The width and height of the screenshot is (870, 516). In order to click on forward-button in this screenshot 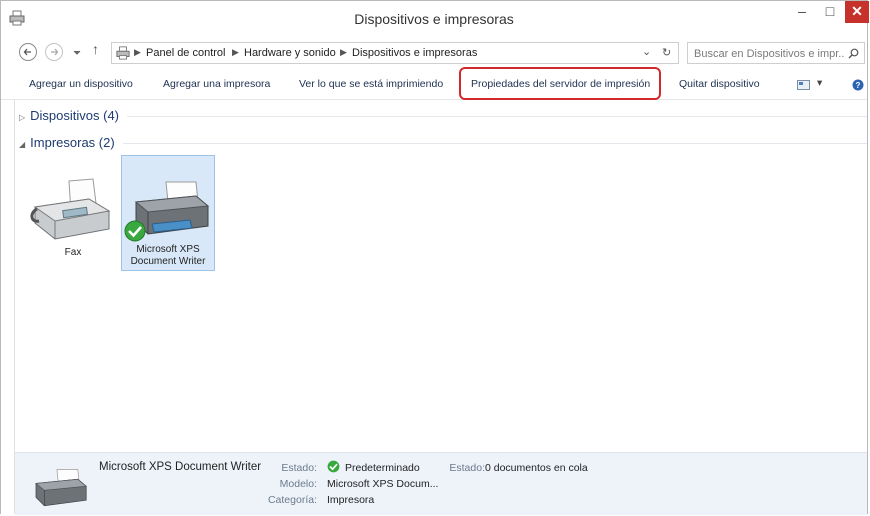, I will do `click(54, 52)`.